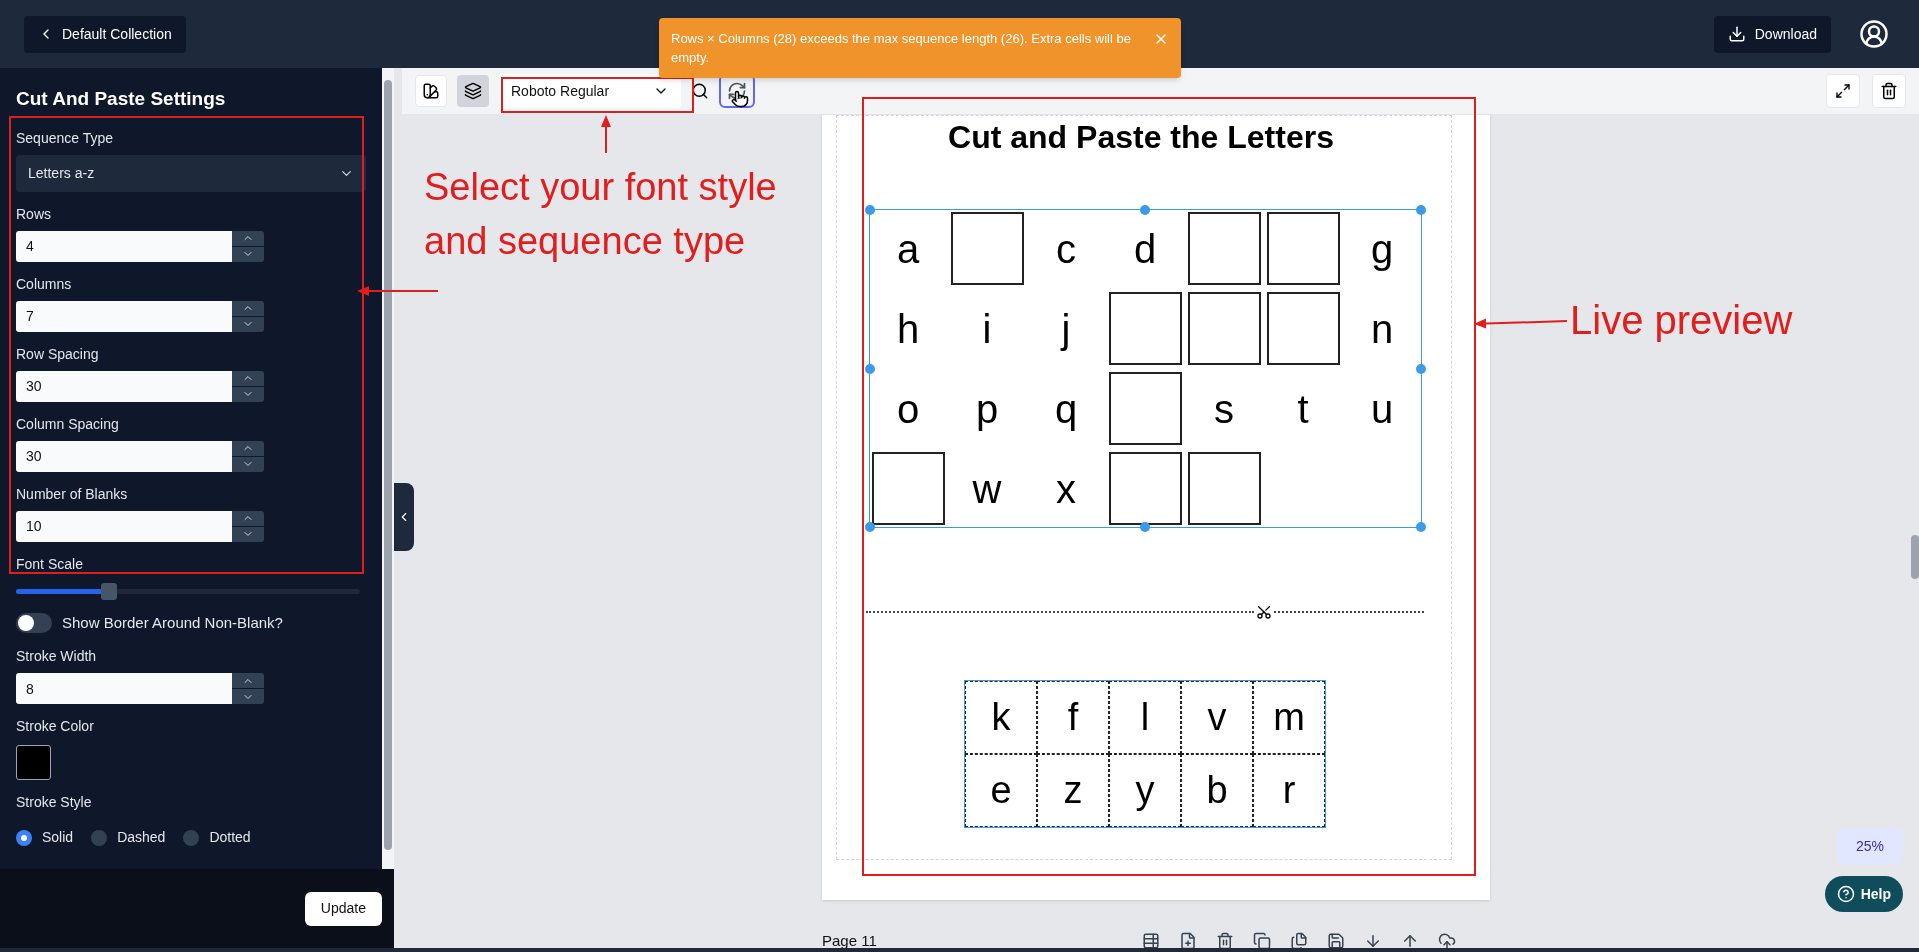  Describe the element at coordinates (601, 214) in the screenshot. I see `annotation-text: Select your font style and sequence type` at that location.